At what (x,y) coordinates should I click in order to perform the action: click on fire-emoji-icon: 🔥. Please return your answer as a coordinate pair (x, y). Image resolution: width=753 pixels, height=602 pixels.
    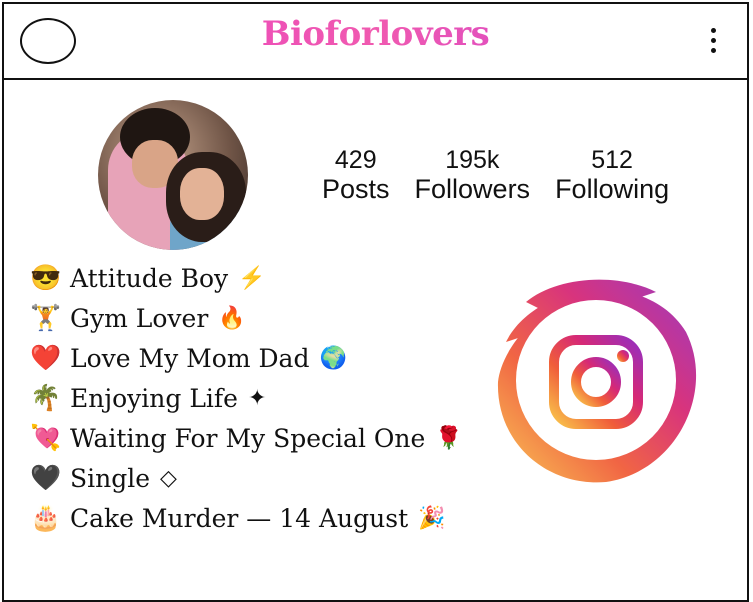
    Looking at the image, I should click on (232, 318).